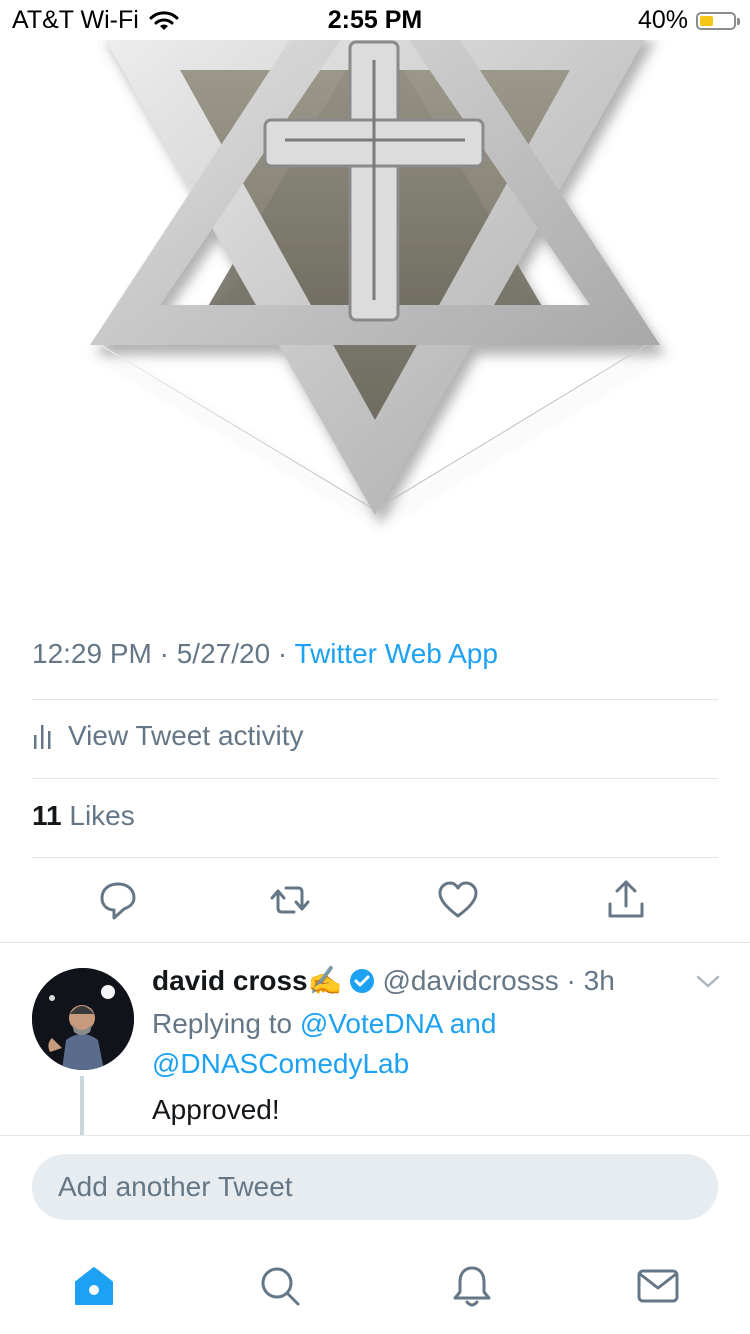 The height and width of the screenshot is (1334, 750). What do you see at coordinates (706, 20) in the screenshot?
I see `battery-level-fill` at bounding box center [706, 20].